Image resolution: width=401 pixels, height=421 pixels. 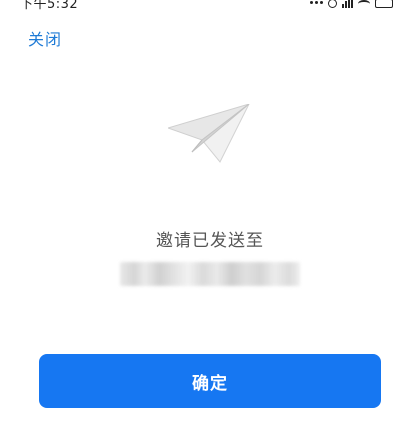 What do you see at coordinates (347, 4) in the screenshot?
I see `signal-icon` at bounding box center [347, 4].